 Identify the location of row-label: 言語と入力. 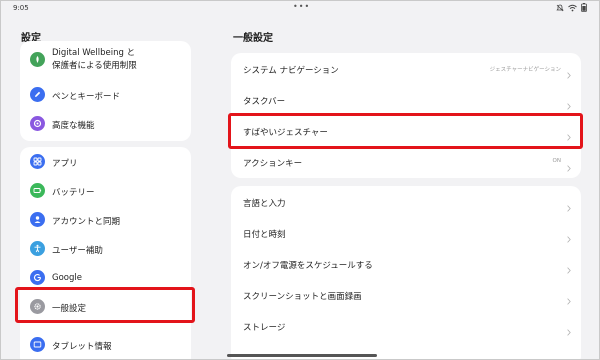
(264, 204).